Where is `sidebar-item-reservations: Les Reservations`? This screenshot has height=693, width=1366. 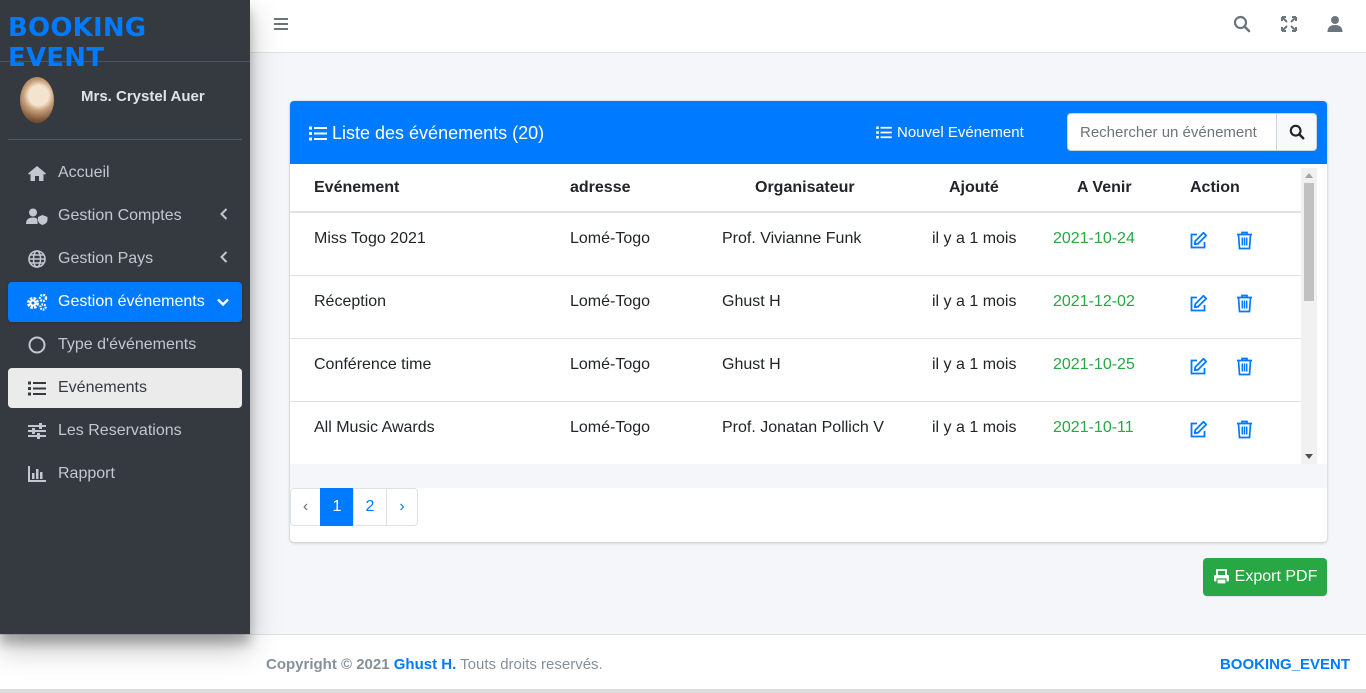 sidebar-item-reservations: Les Reservations is located at coordinates (125, 431).